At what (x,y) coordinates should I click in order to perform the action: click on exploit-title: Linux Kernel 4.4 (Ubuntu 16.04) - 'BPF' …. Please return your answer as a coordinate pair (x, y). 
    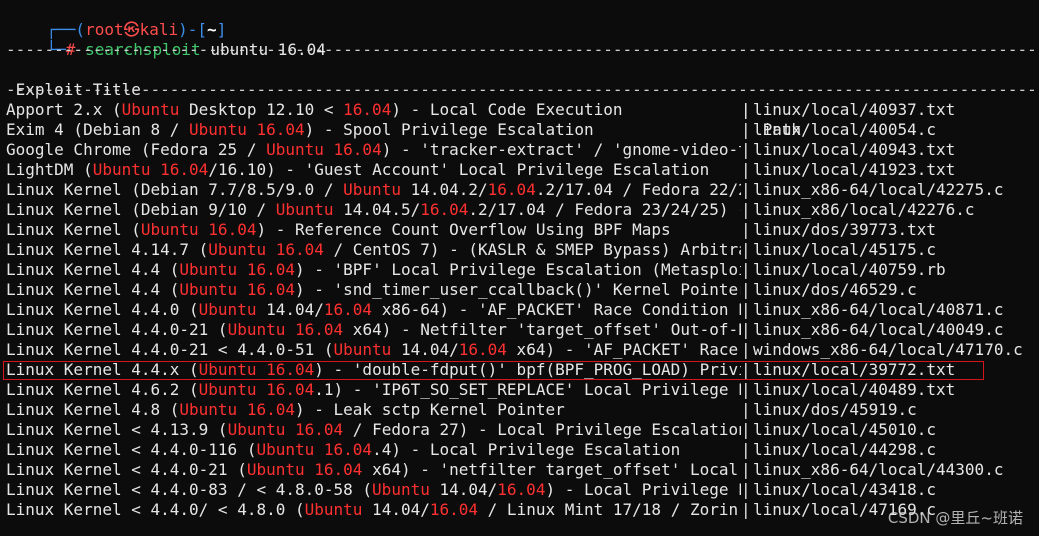
    Looking at the image, I should click on (373, 269).